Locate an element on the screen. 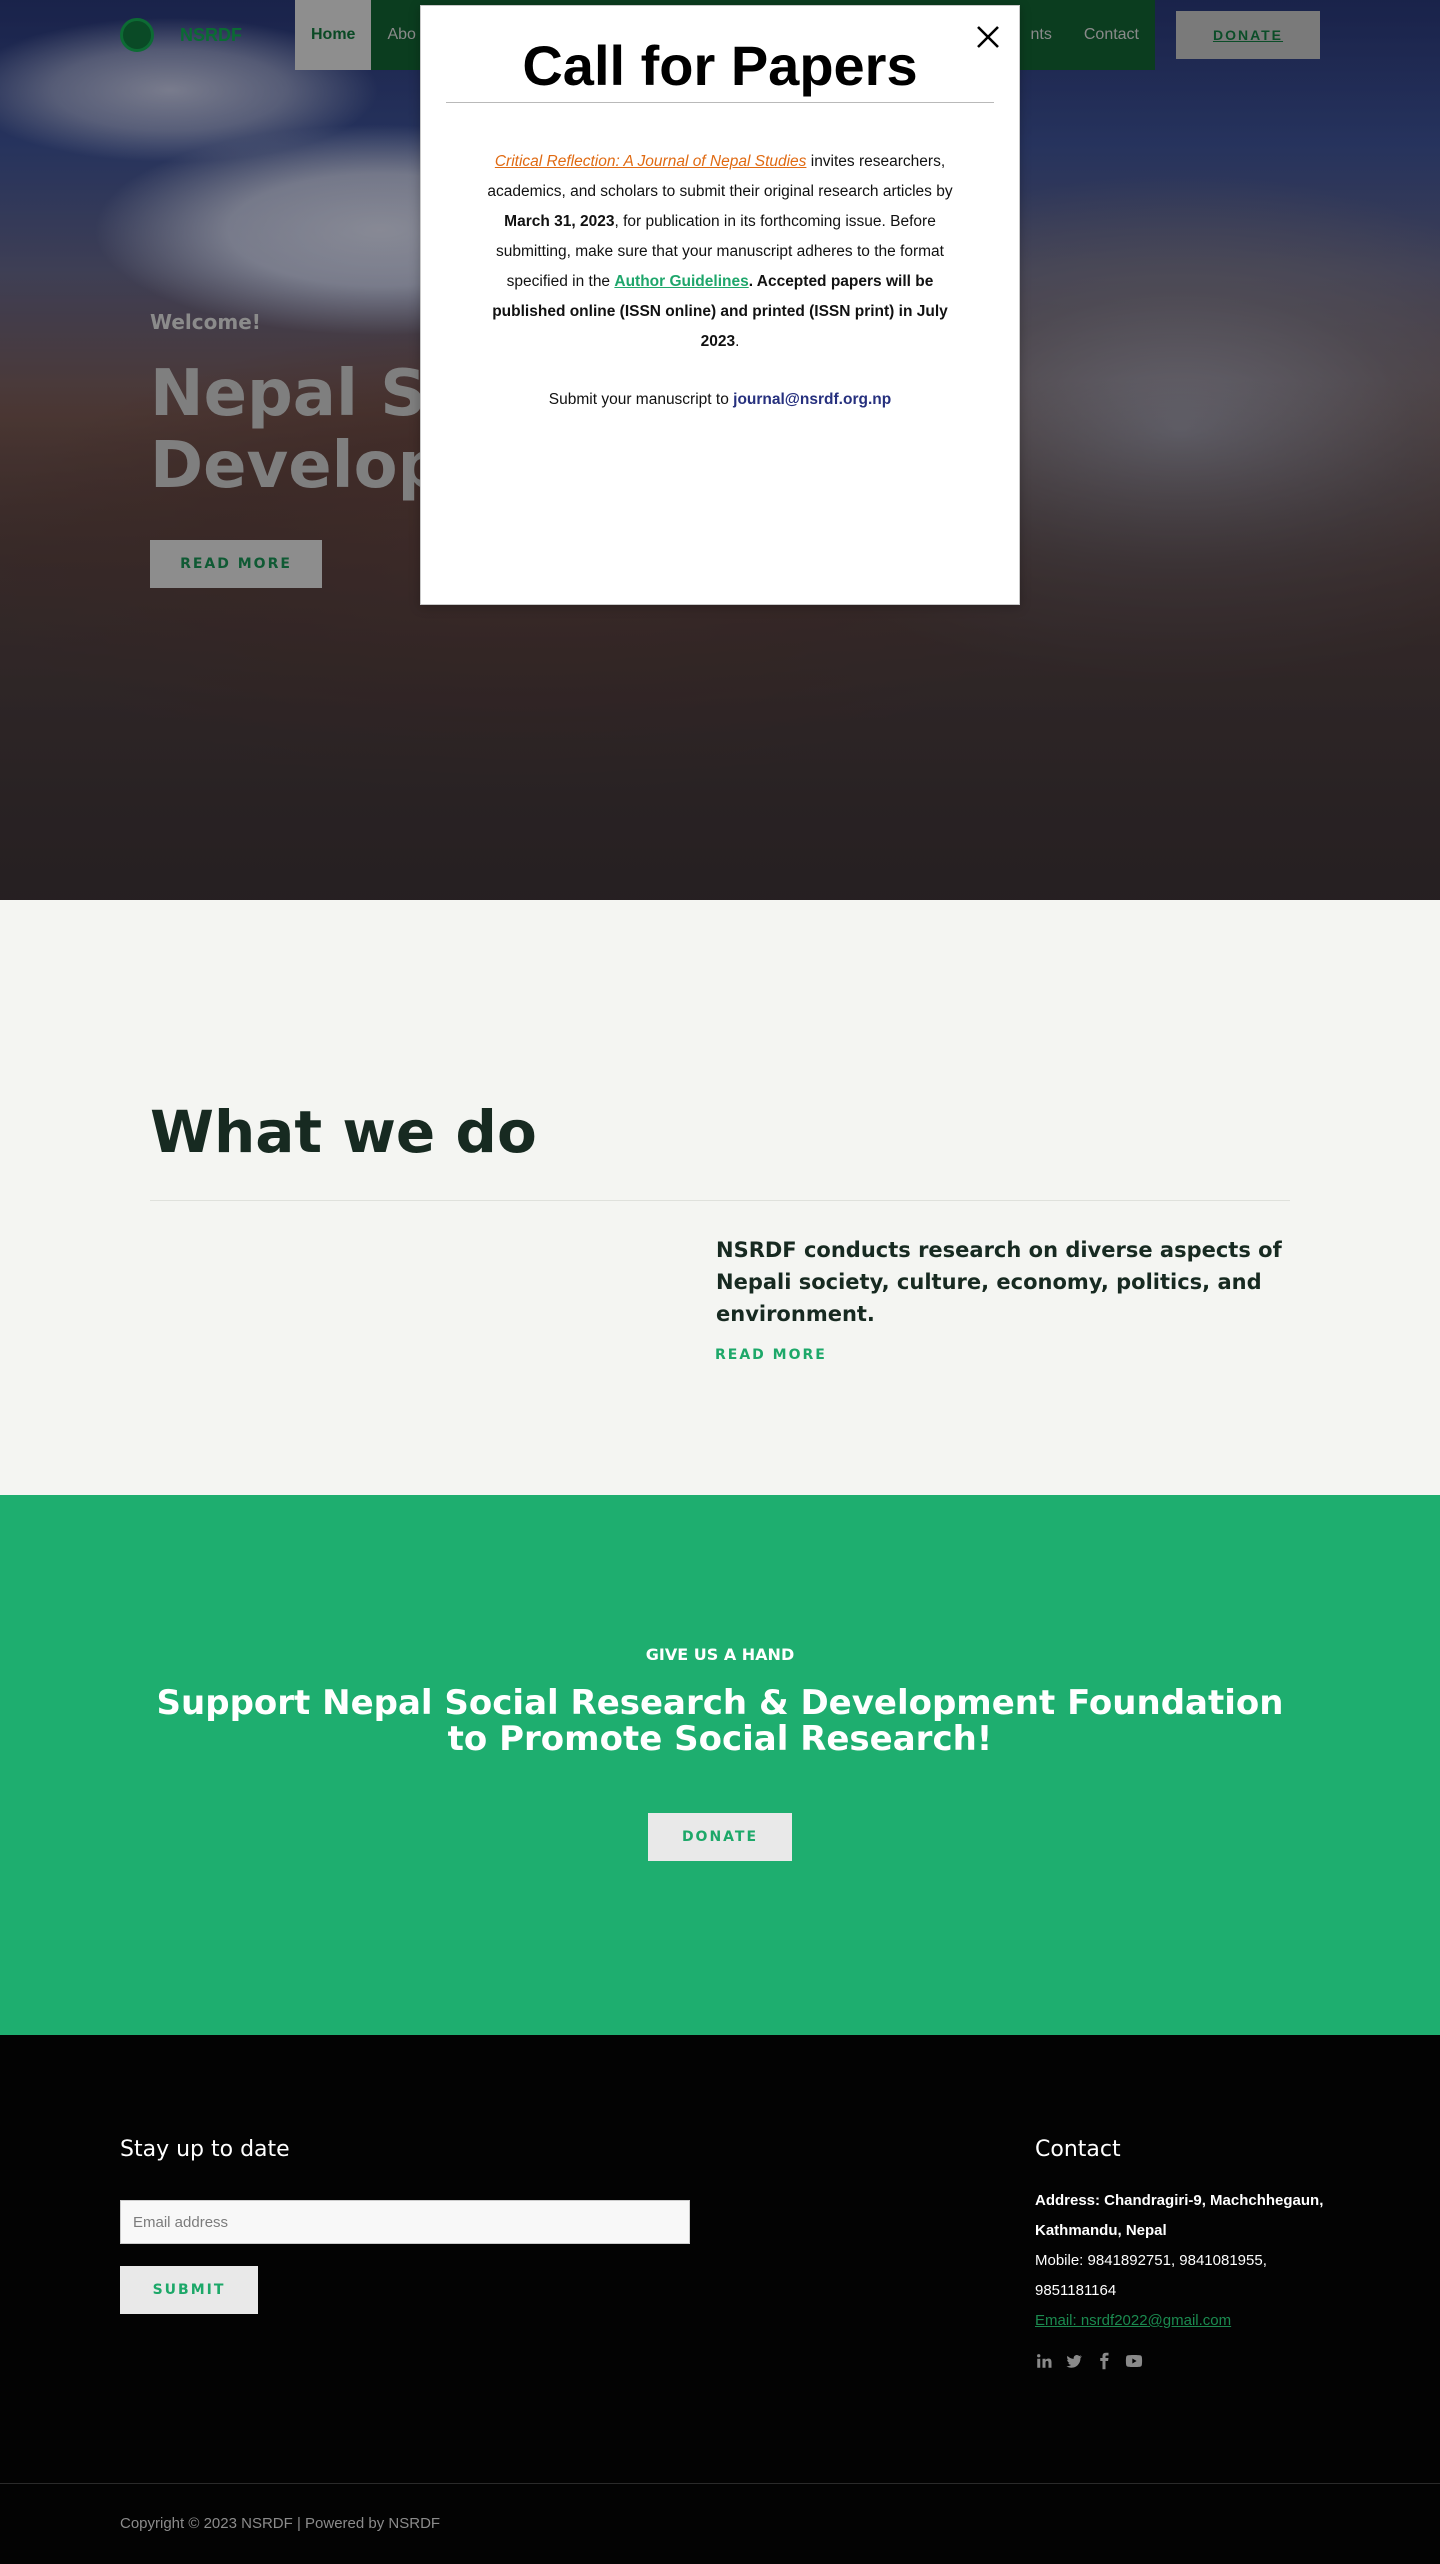 The width and height of the screenshot is (1440, 2564). what-we-do-divider is located at coordinates (720, 1200).